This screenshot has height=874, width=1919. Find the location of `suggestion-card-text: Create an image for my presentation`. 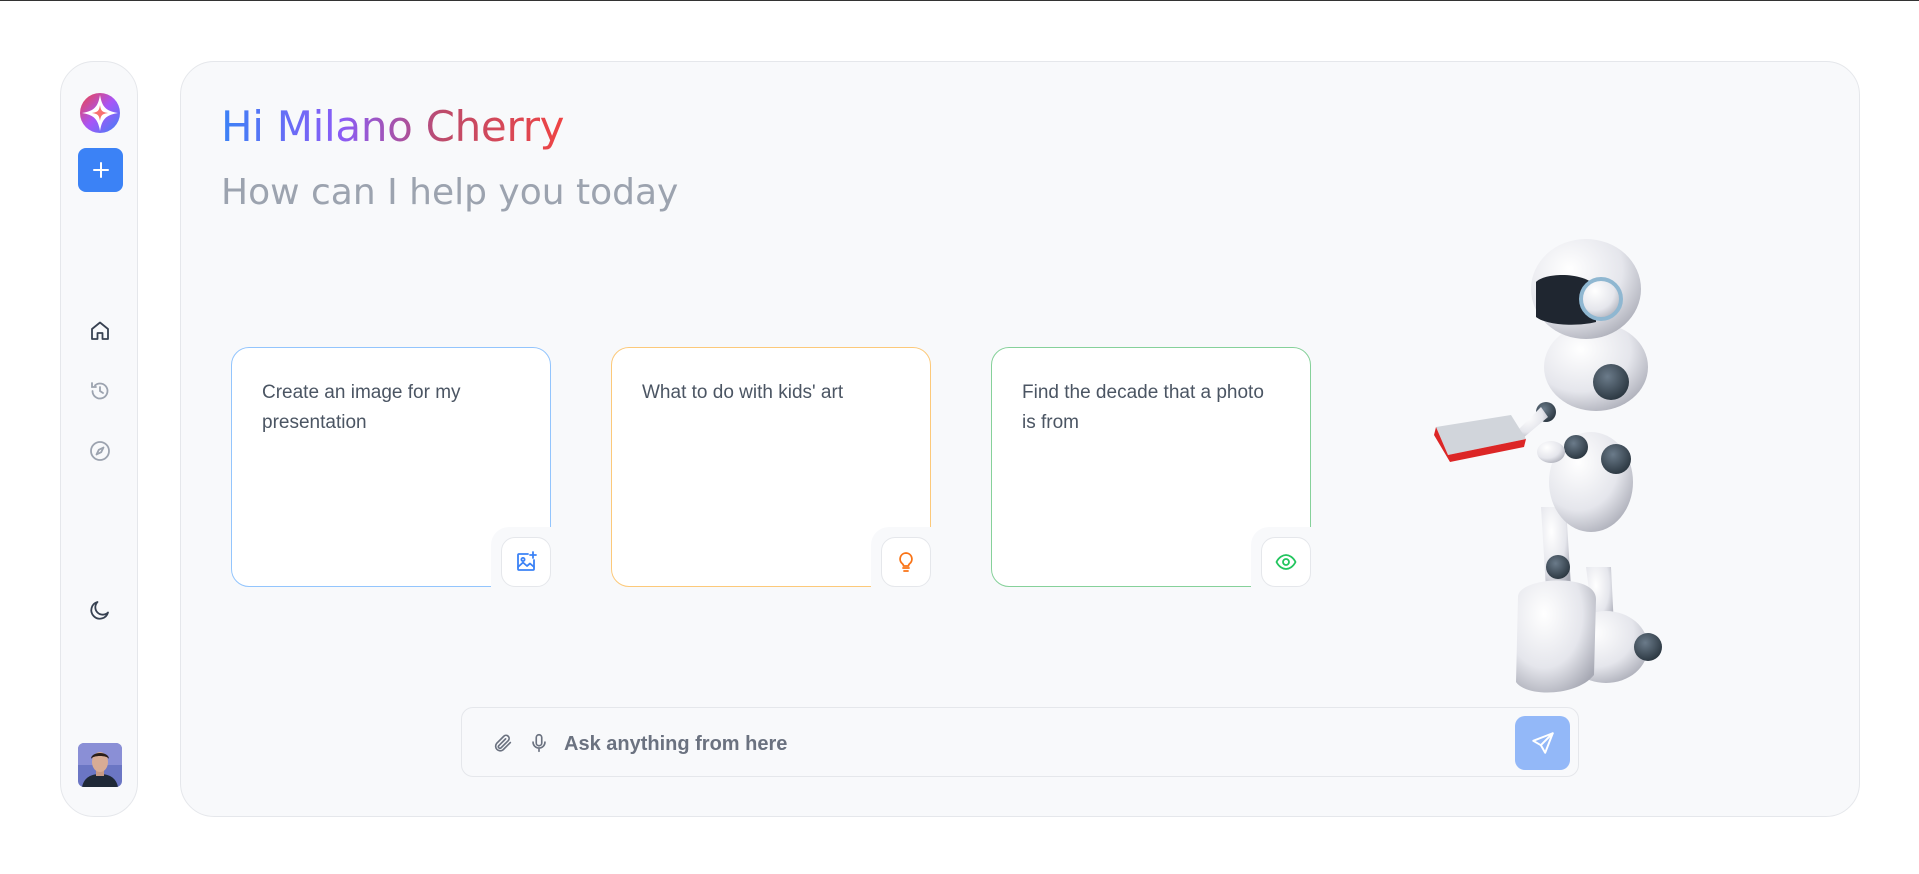

suggestion-card-text: Create an image for my presentation is located at coordinates (361, 407).